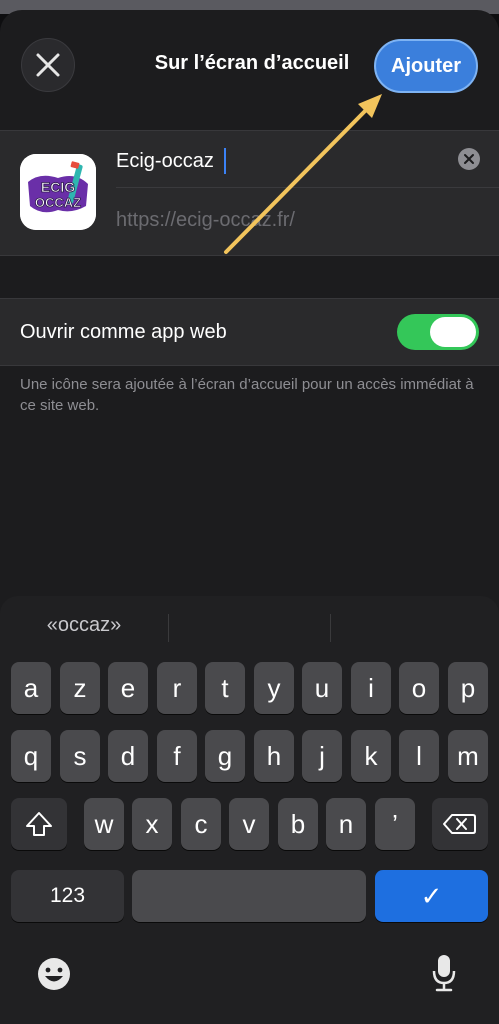  I want to click on text-caret, so click(225, 161).